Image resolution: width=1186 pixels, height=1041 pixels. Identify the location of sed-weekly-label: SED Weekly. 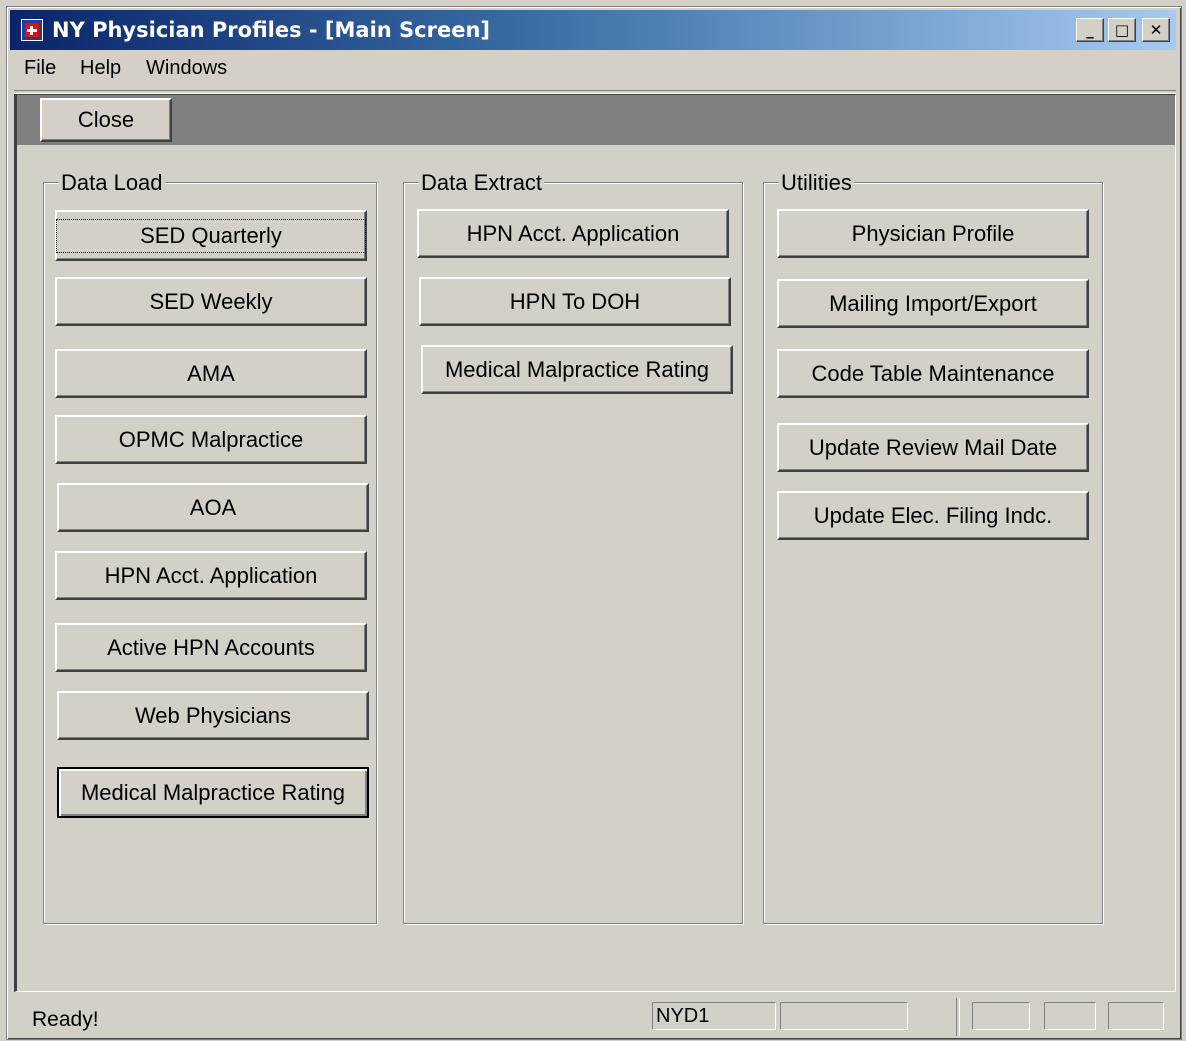
(211, 301).